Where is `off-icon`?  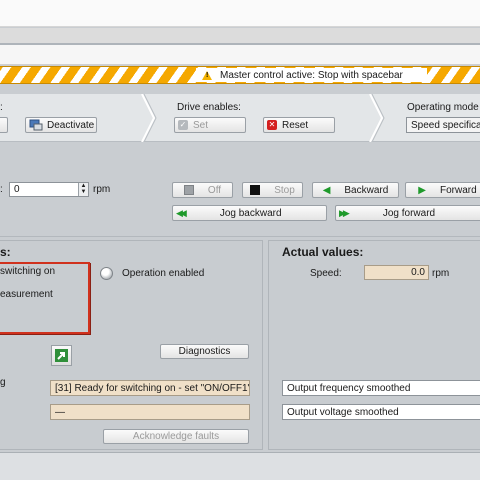
off-icon is located at coordinates (188, 190).